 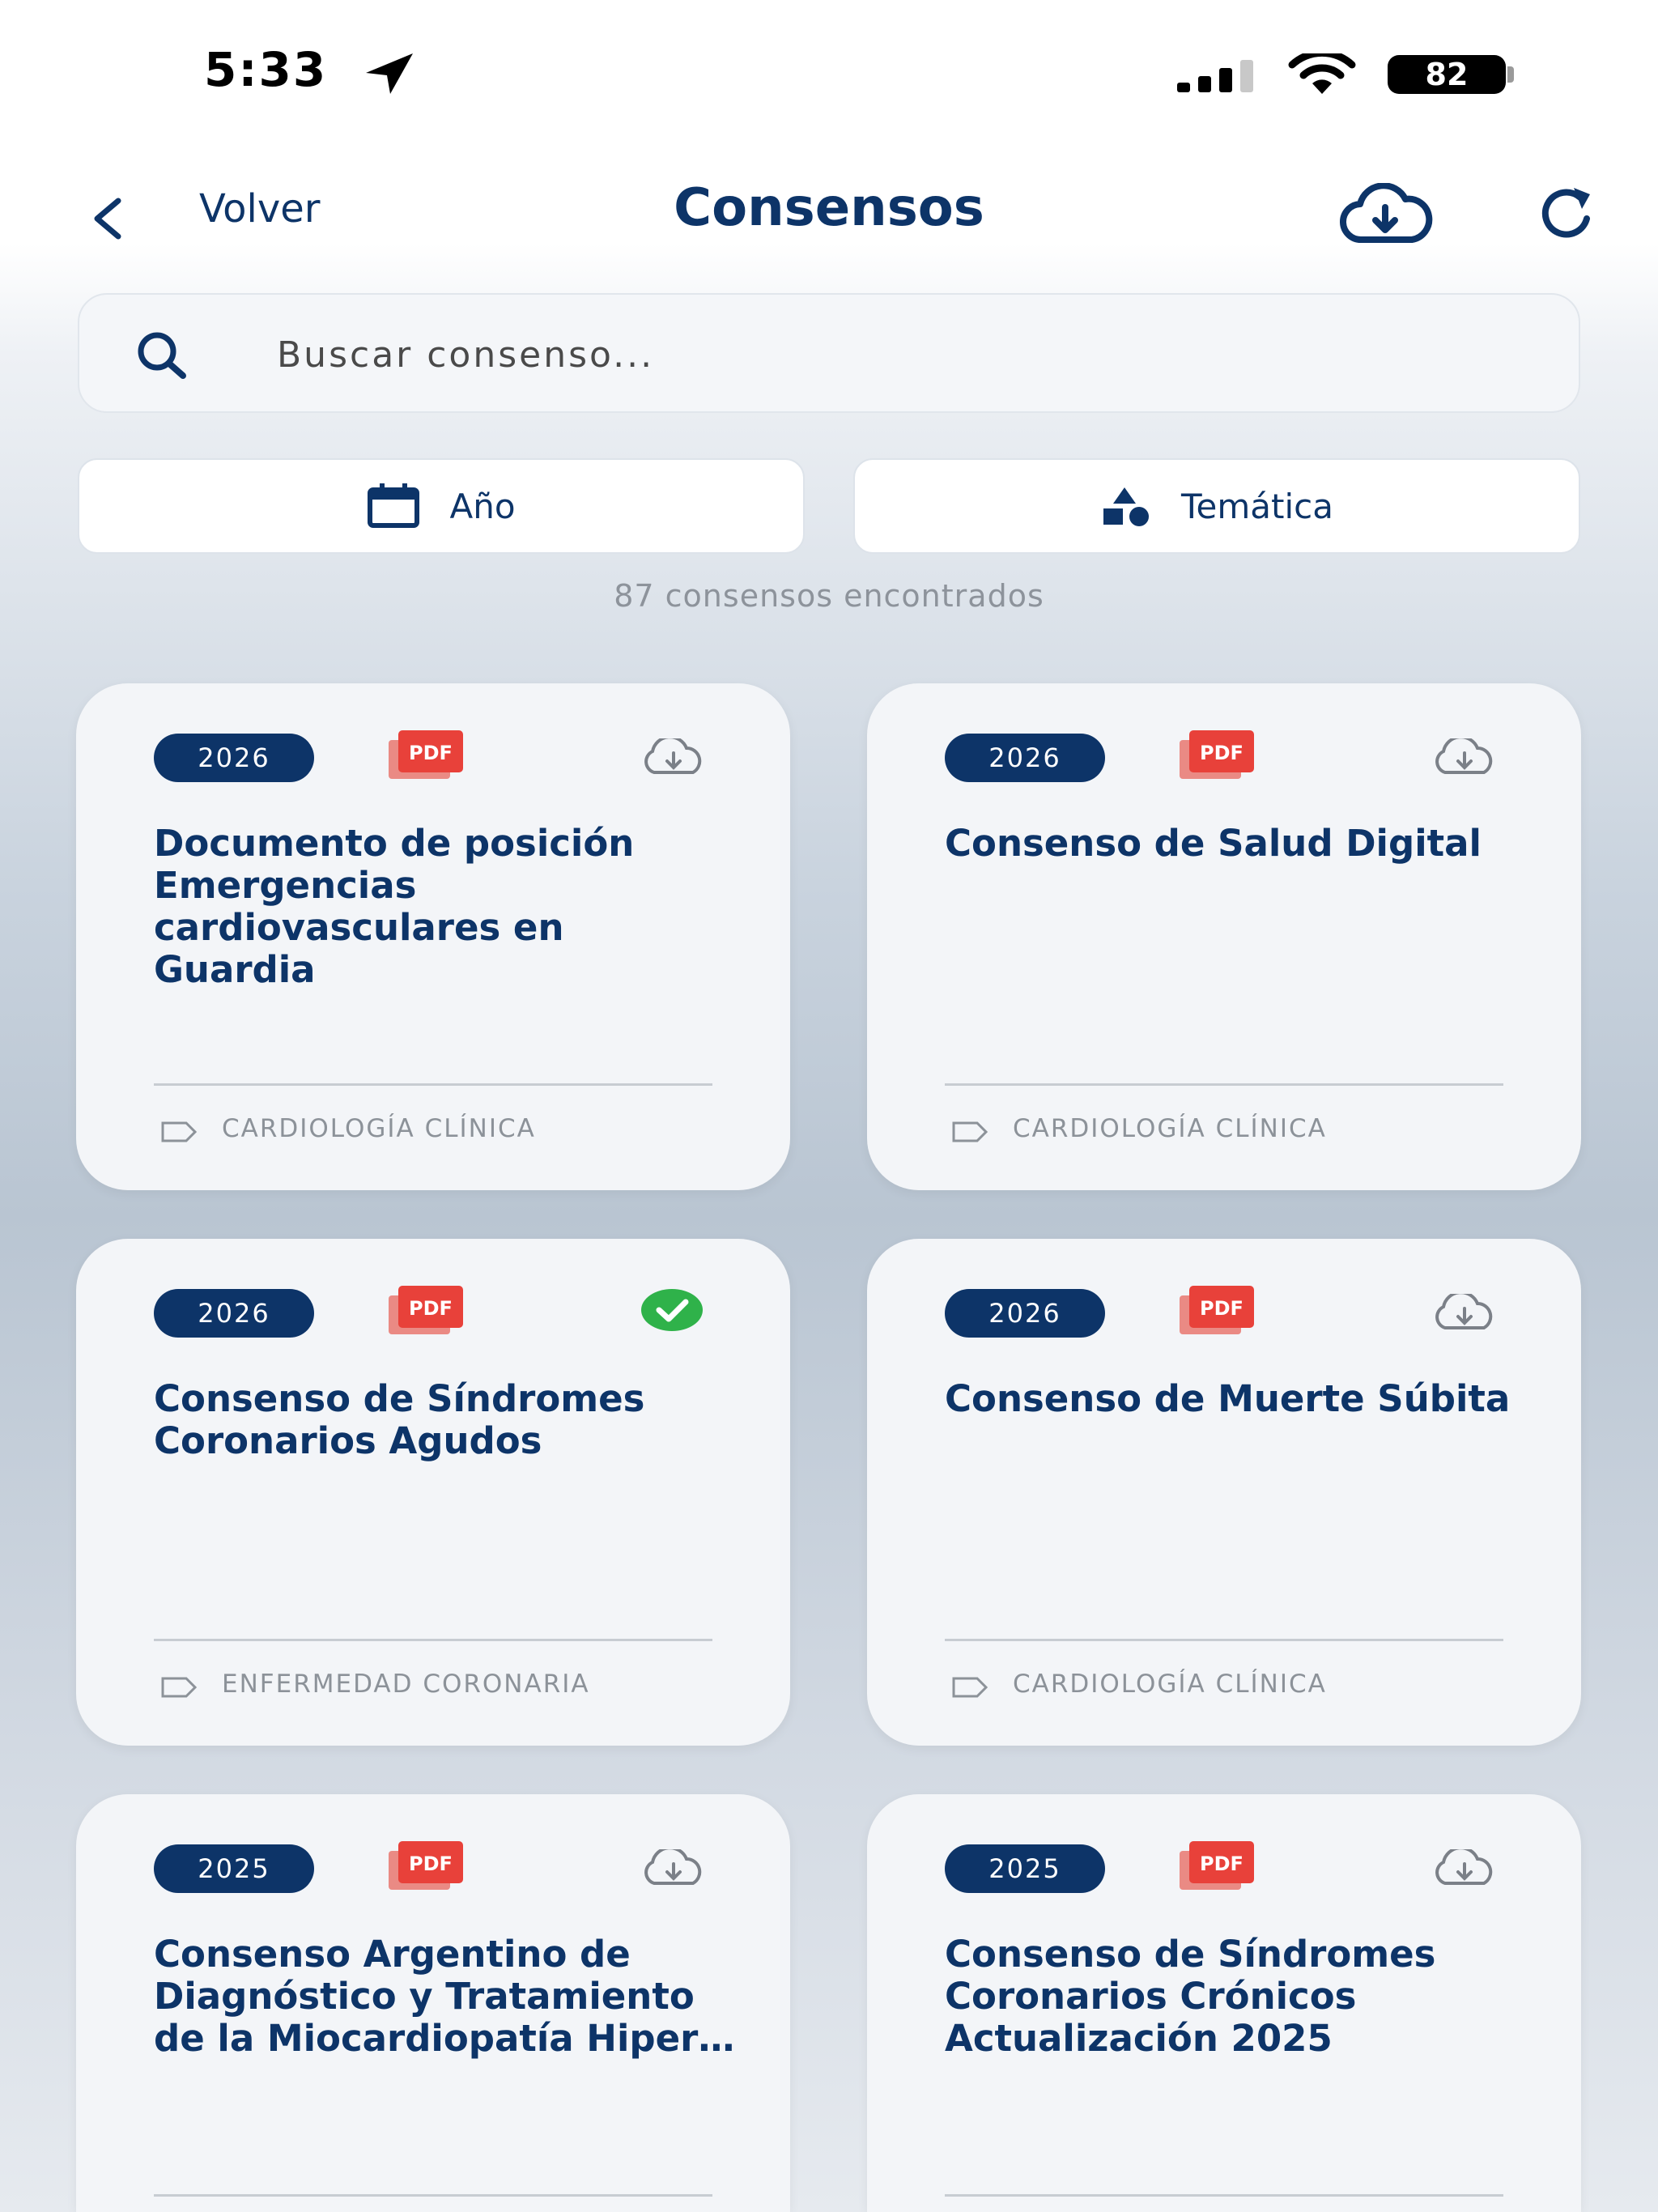 What do you see at coordinates (1322, 74) in the screenshot?
I see `wifi-icon` at bounding box center [1322, 74].